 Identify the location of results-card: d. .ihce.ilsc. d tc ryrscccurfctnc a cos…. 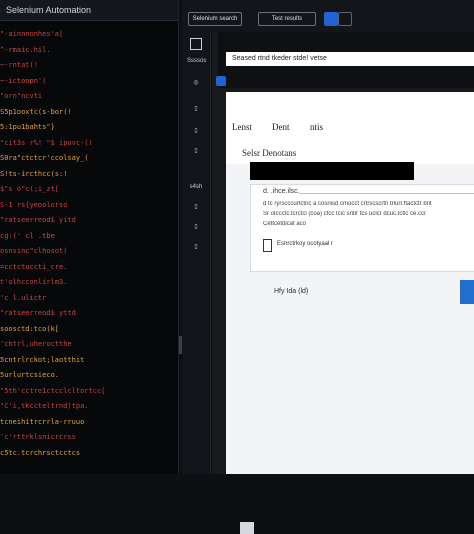
(362, 228).